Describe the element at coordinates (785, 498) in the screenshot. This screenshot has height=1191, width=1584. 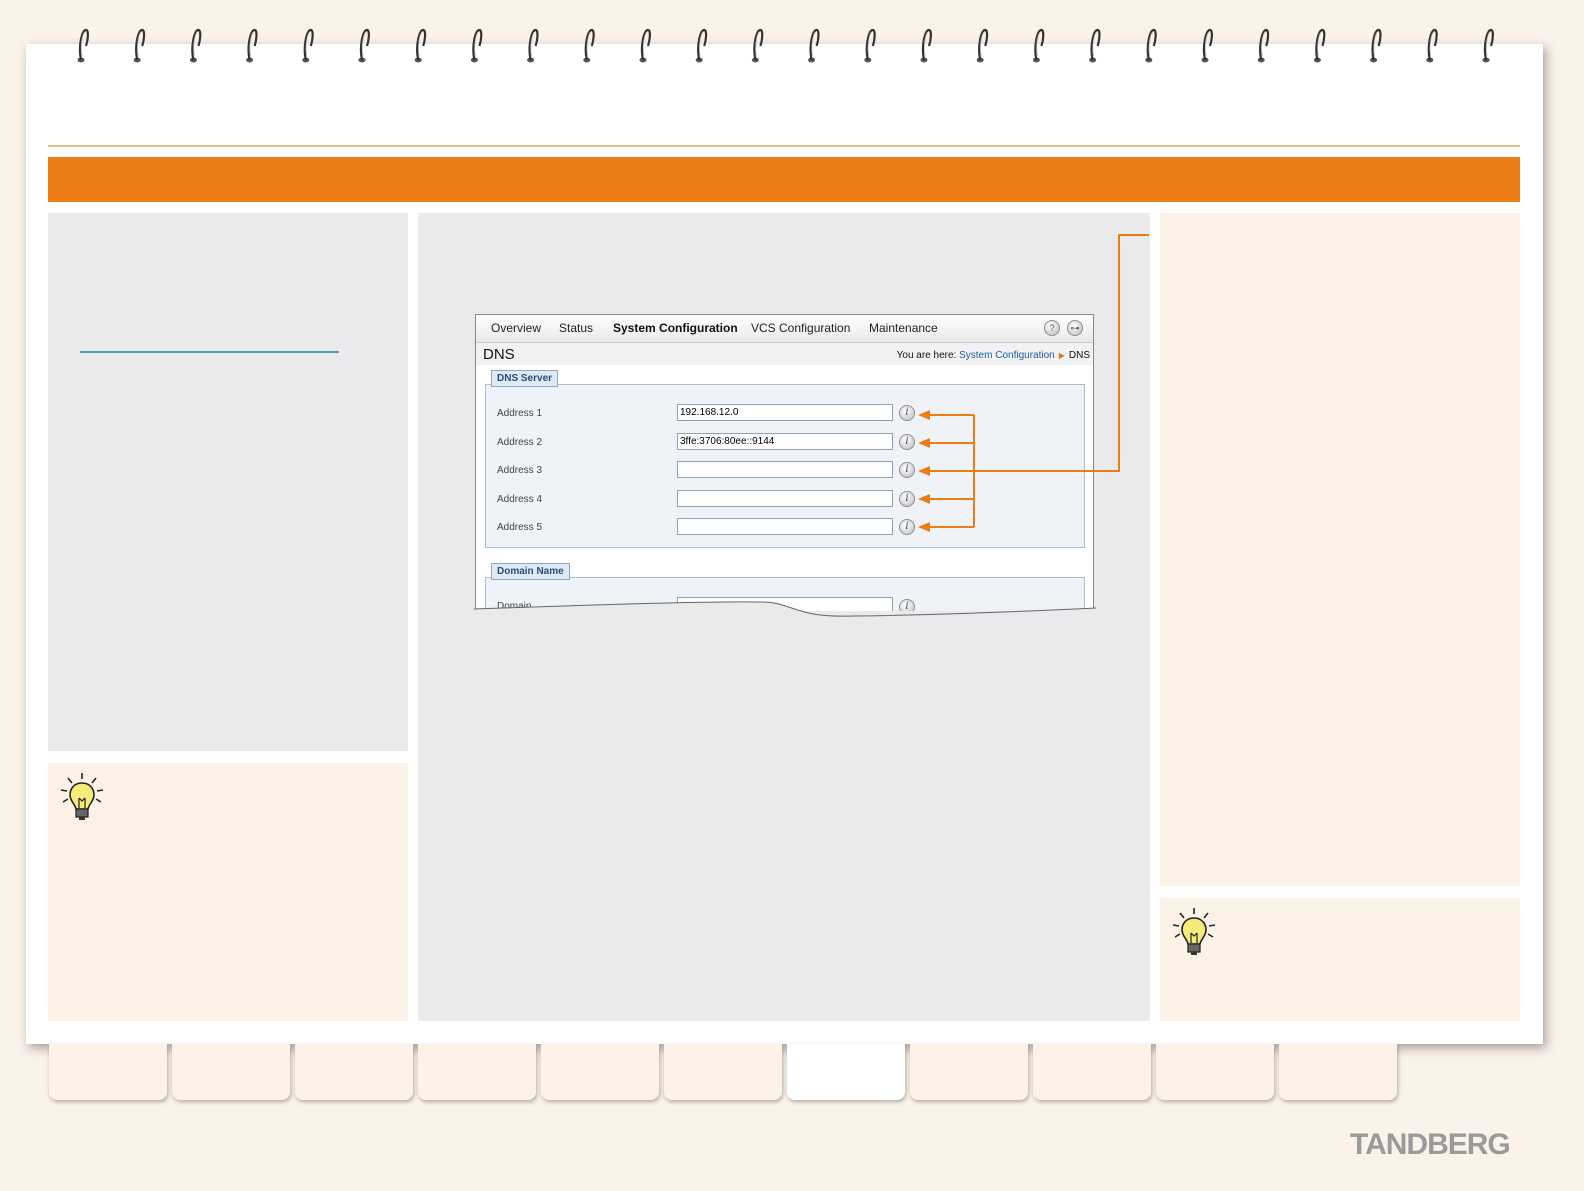
I see `address-4-input` at that location.